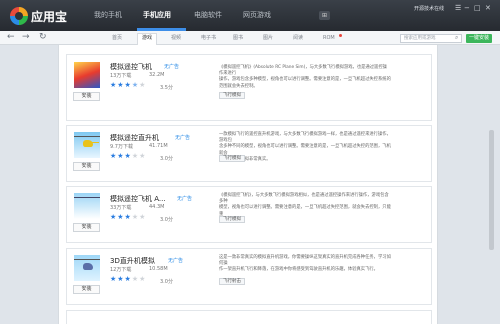 The height and width of the screenshot is (324, 500). I want to click on download-count: 12万下载, so click(121, 270).